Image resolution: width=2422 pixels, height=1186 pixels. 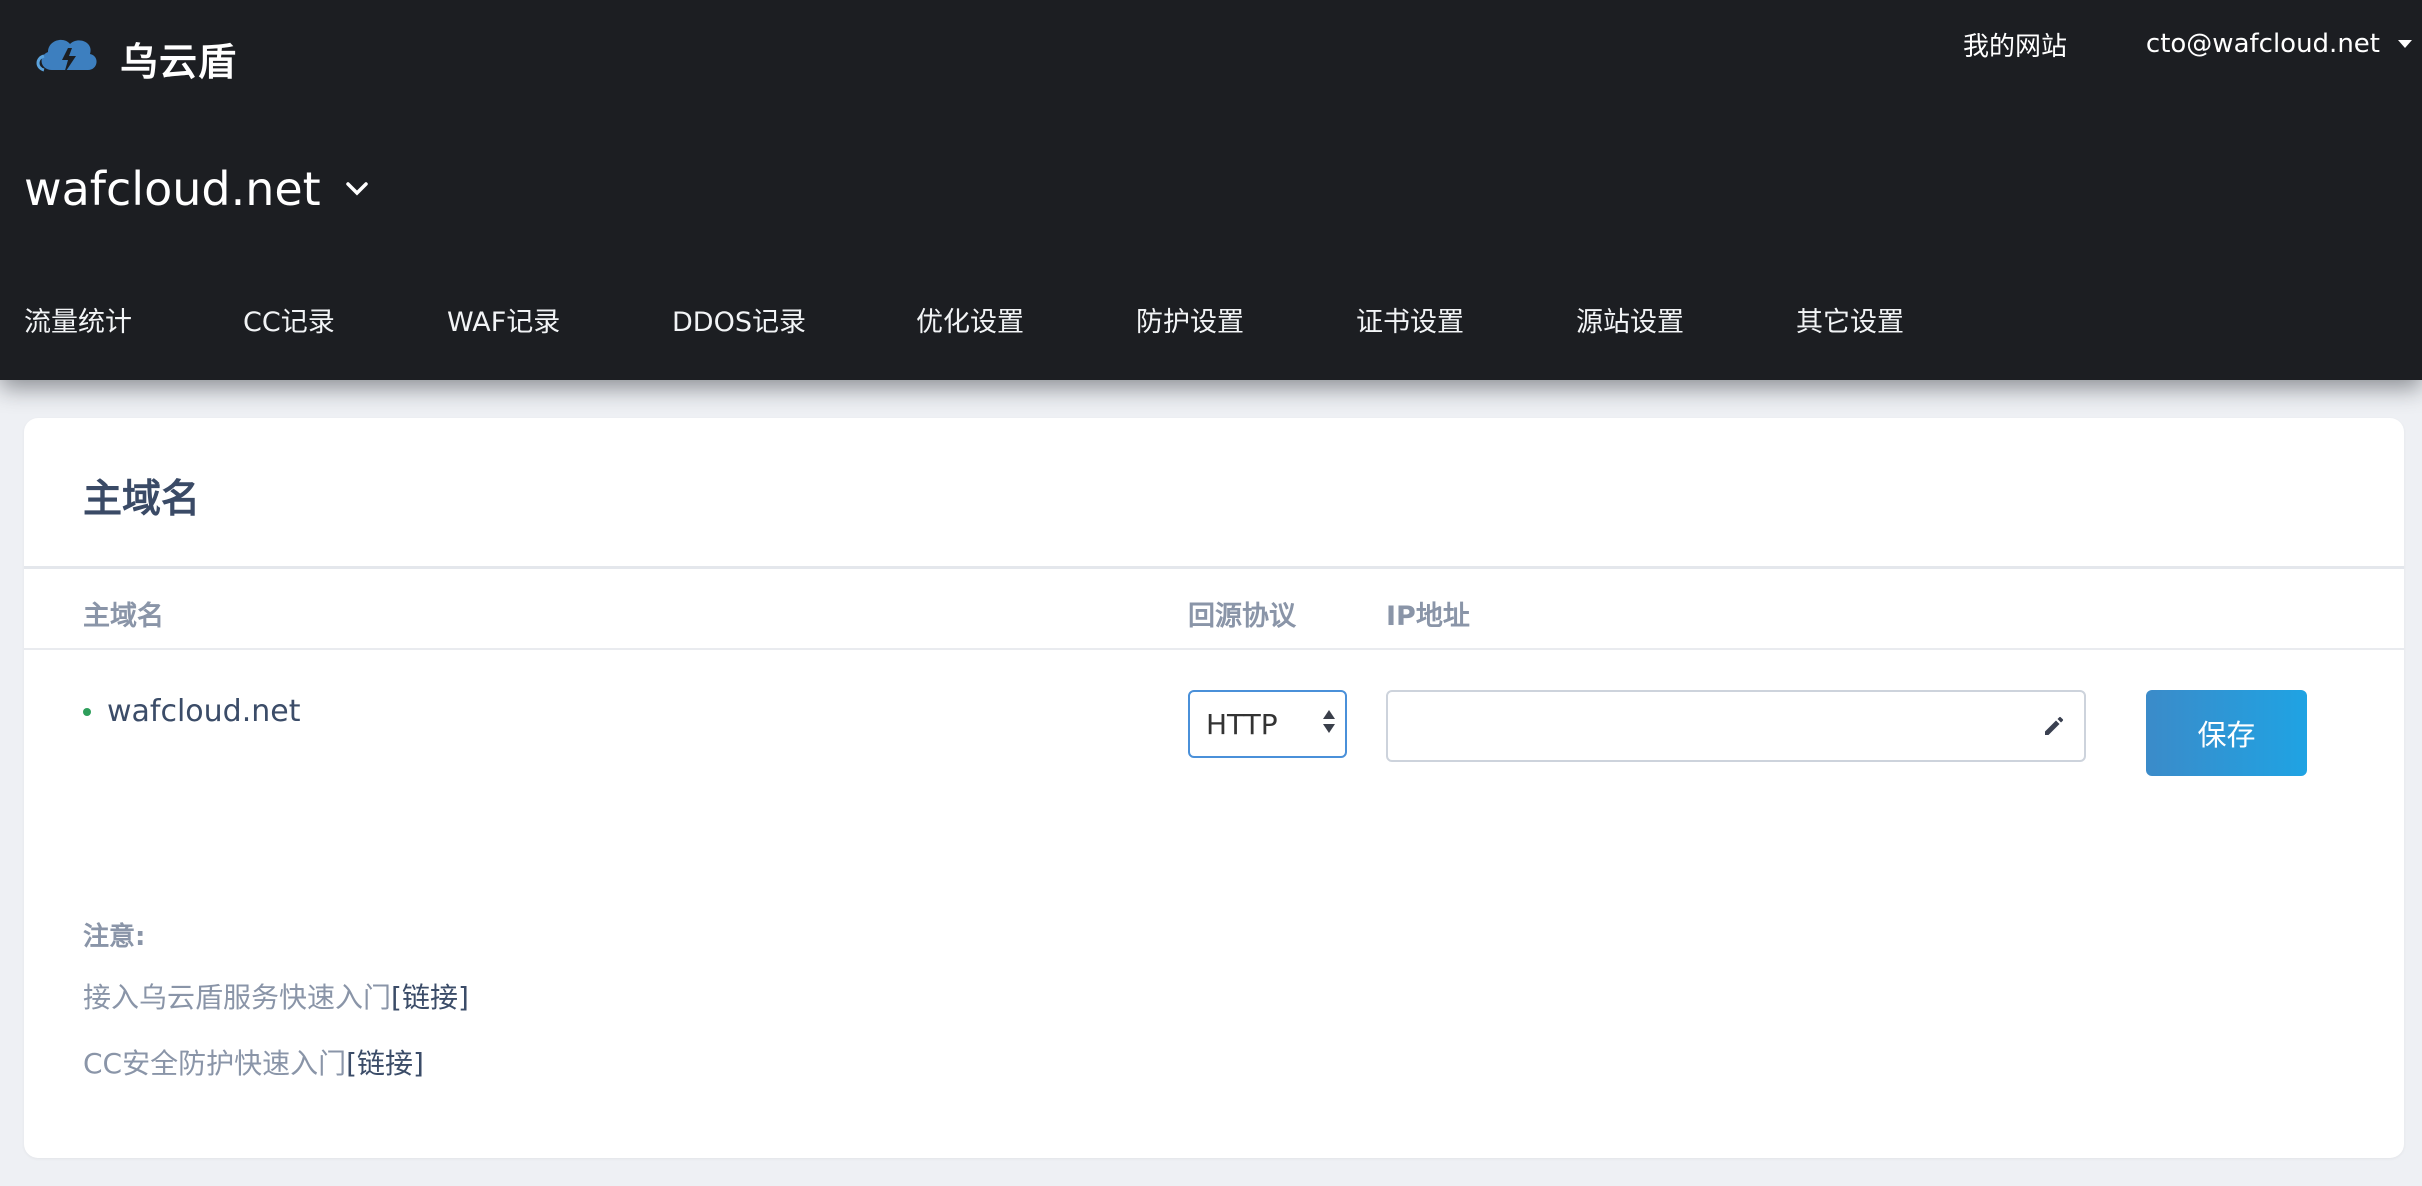 I want to click on ip-address-input, so click(x=1736, y=726).